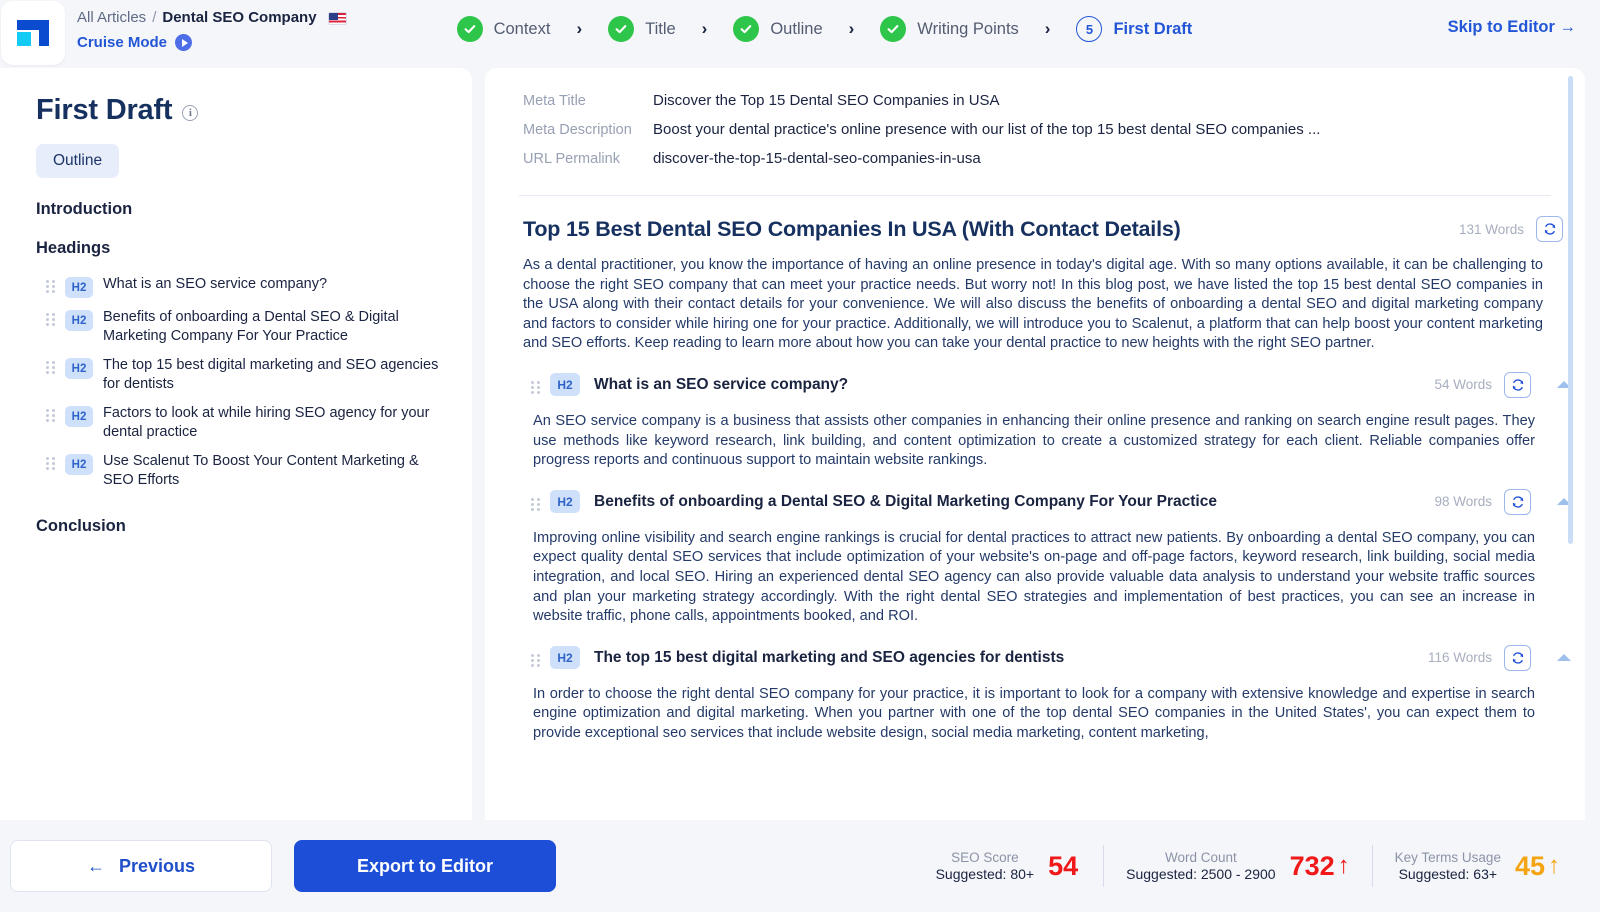 The image size is (1600, 912). I want to click on outline-conclusion-label: Conclusion, so click(81, 526).